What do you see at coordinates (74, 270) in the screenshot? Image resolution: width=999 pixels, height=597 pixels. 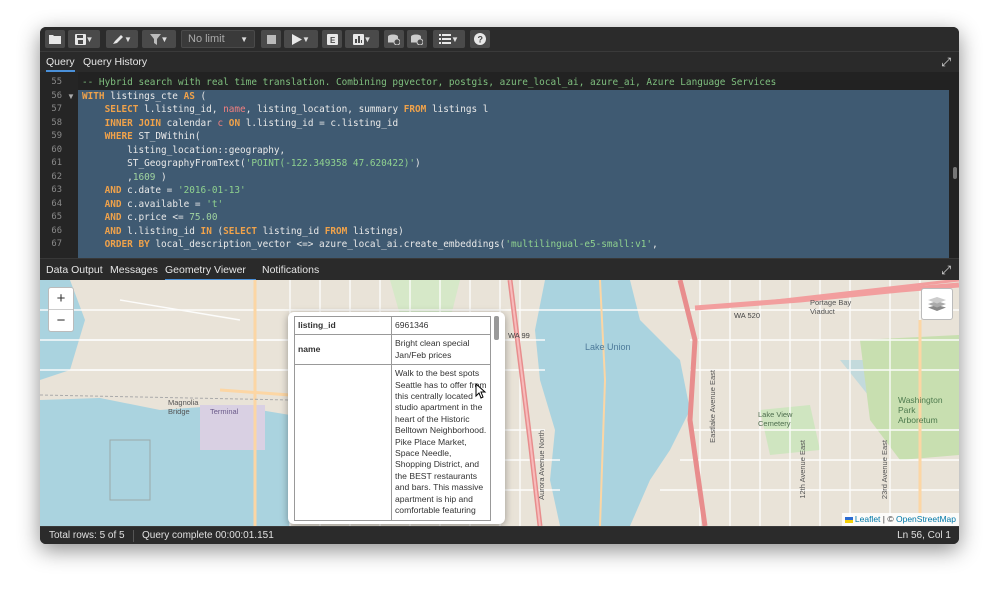 I see `tab-data-output: Data Output` at bounding box center [74, 270].